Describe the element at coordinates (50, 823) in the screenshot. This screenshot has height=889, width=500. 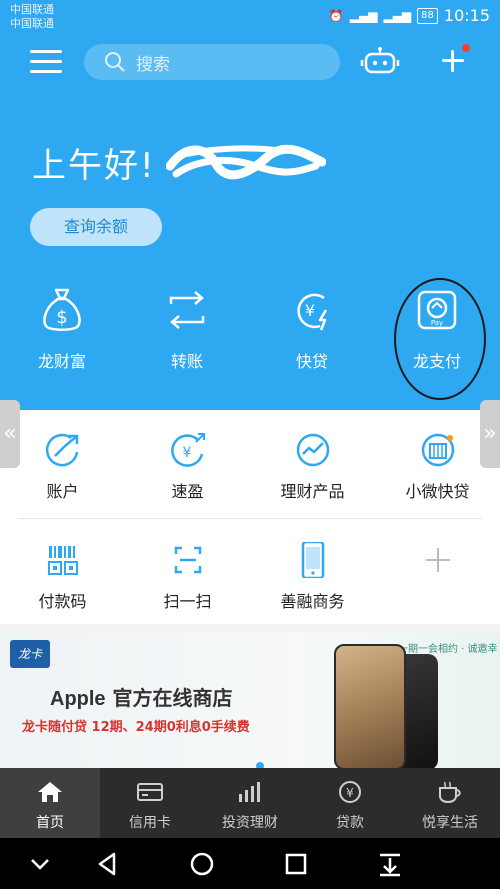
I see `tab-label: 首页` at that location.